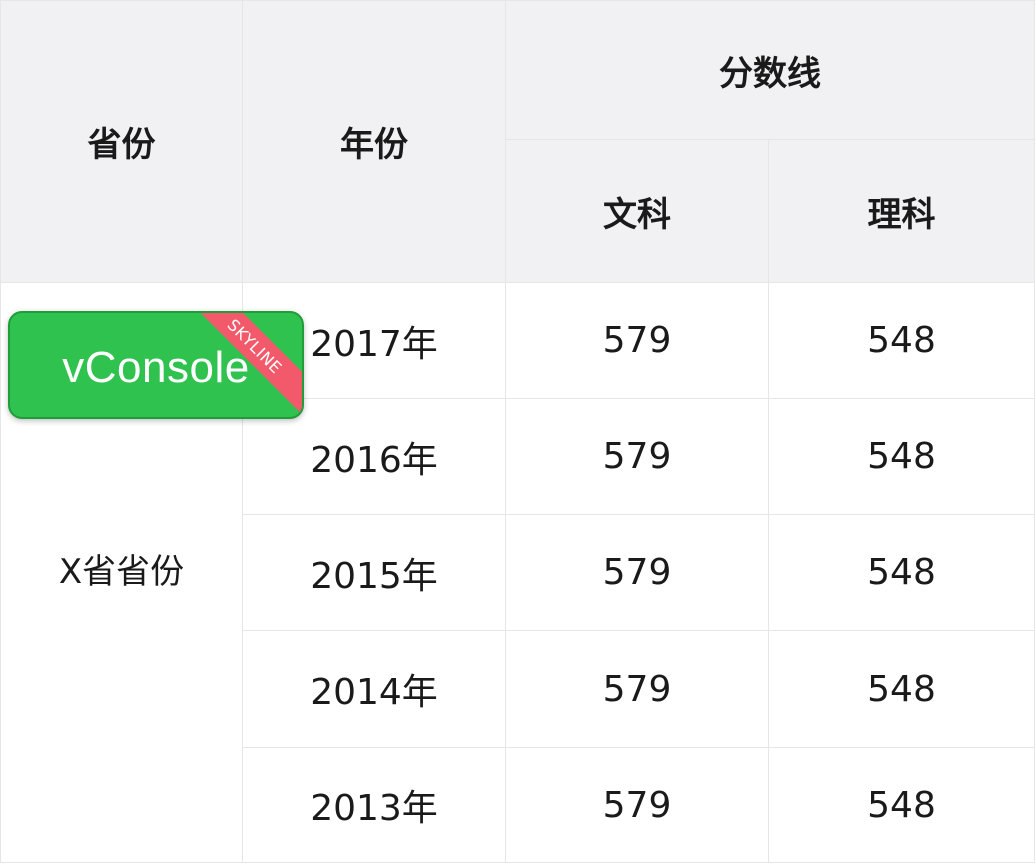 Image resolution: width=1036 pixels, height=864 pixels. Describe the element at coordinates (374, 572) in the screenshot. I see `year-cell: 2015年` at that location.